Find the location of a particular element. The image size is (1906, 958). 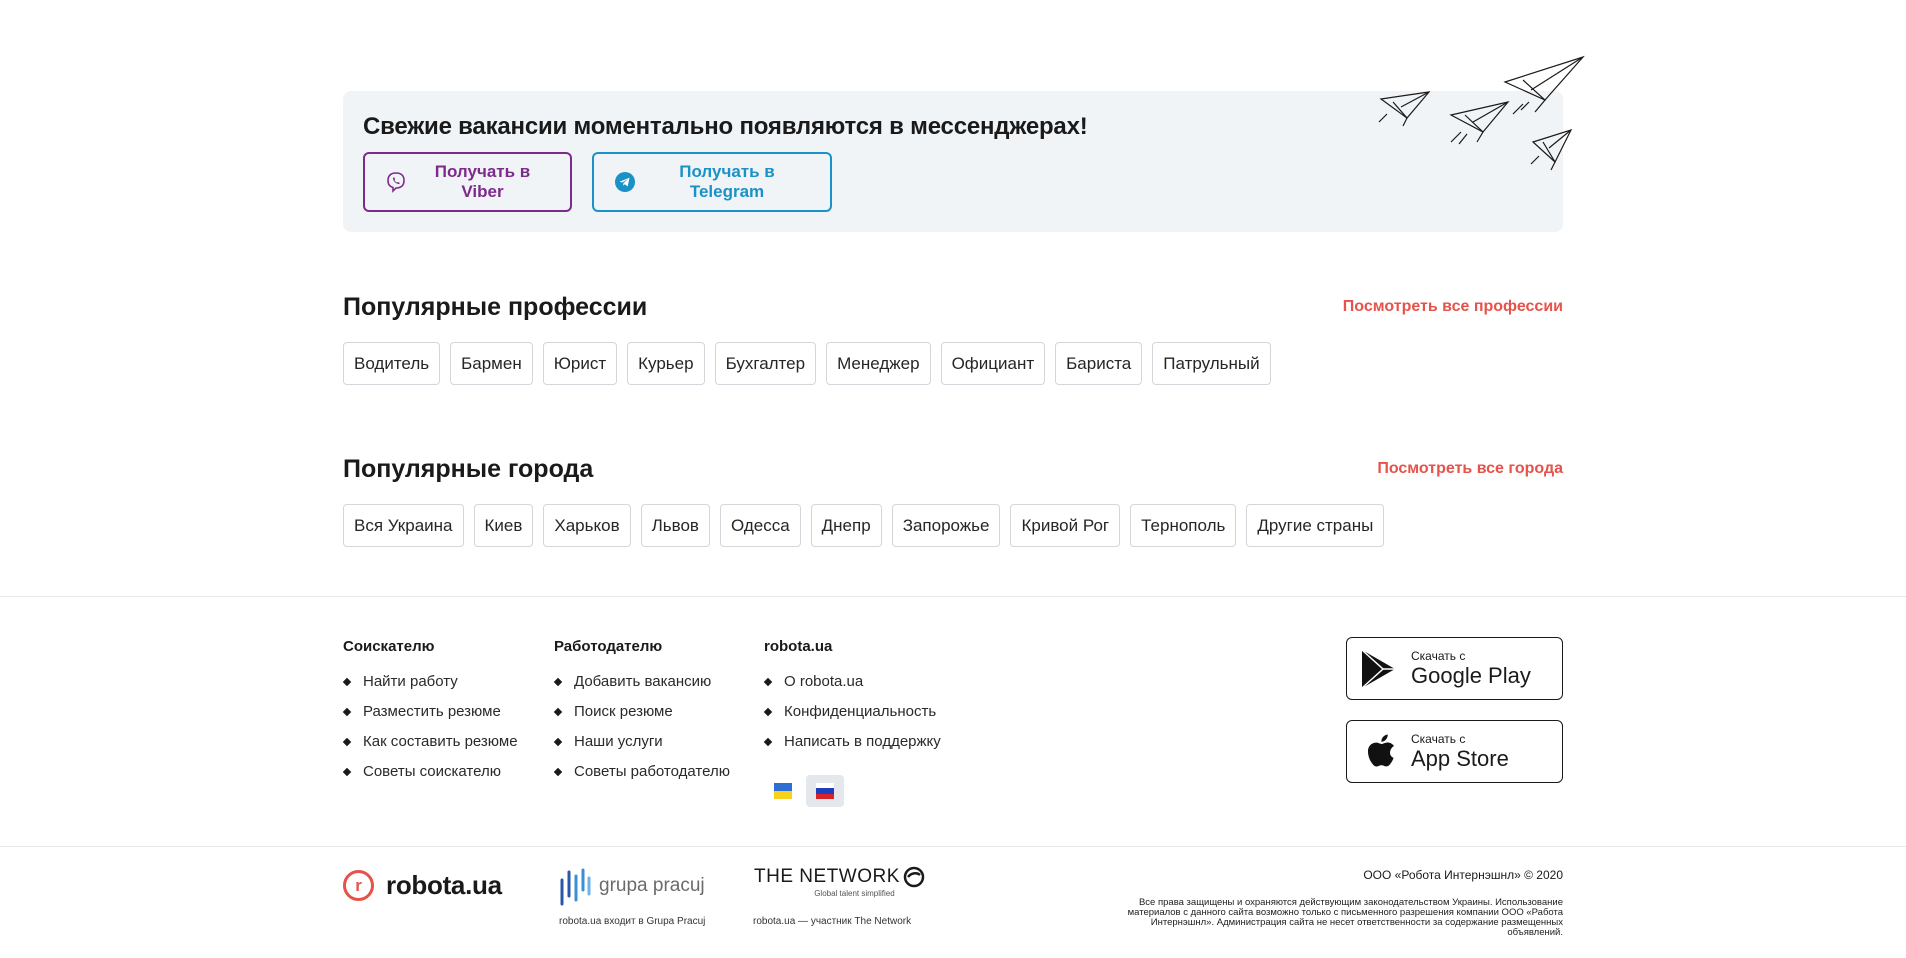

copyright-text: ООО «Робота Интернэшнл» © 2020 is located at coordinates (1463, 875).